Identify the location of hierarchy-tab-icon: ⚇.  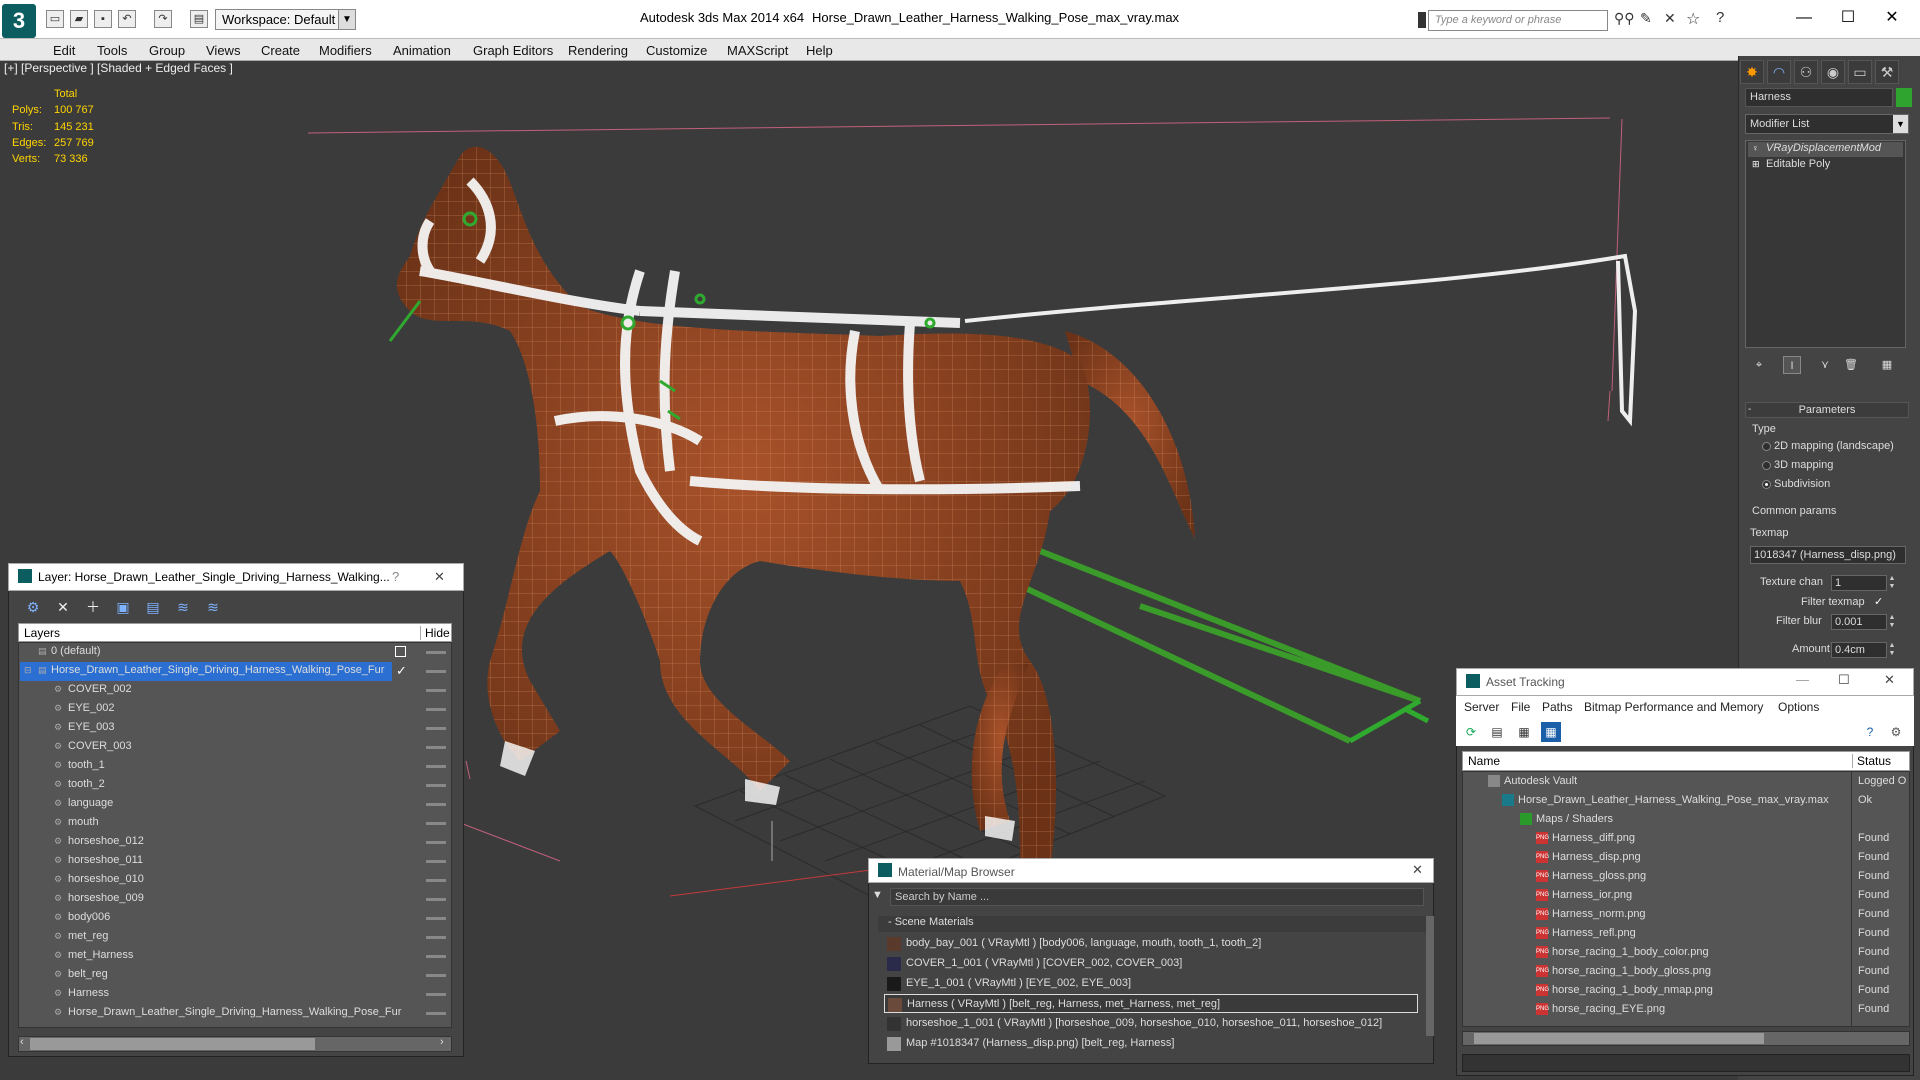
(1806, 72).